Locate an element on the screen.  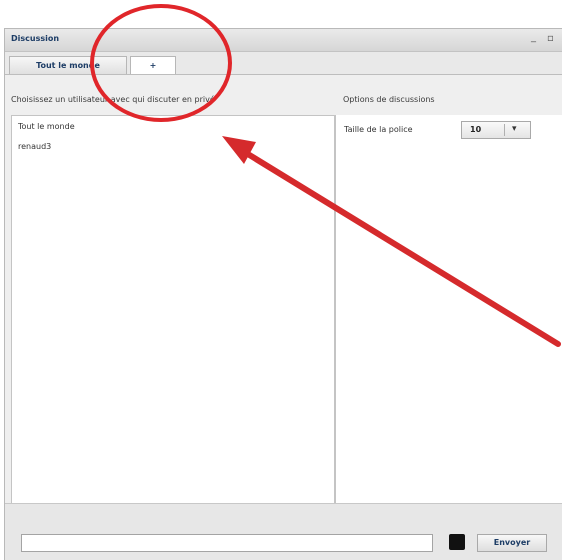
chevron-down-icon: ▾ is located at coordinates (514, 129).